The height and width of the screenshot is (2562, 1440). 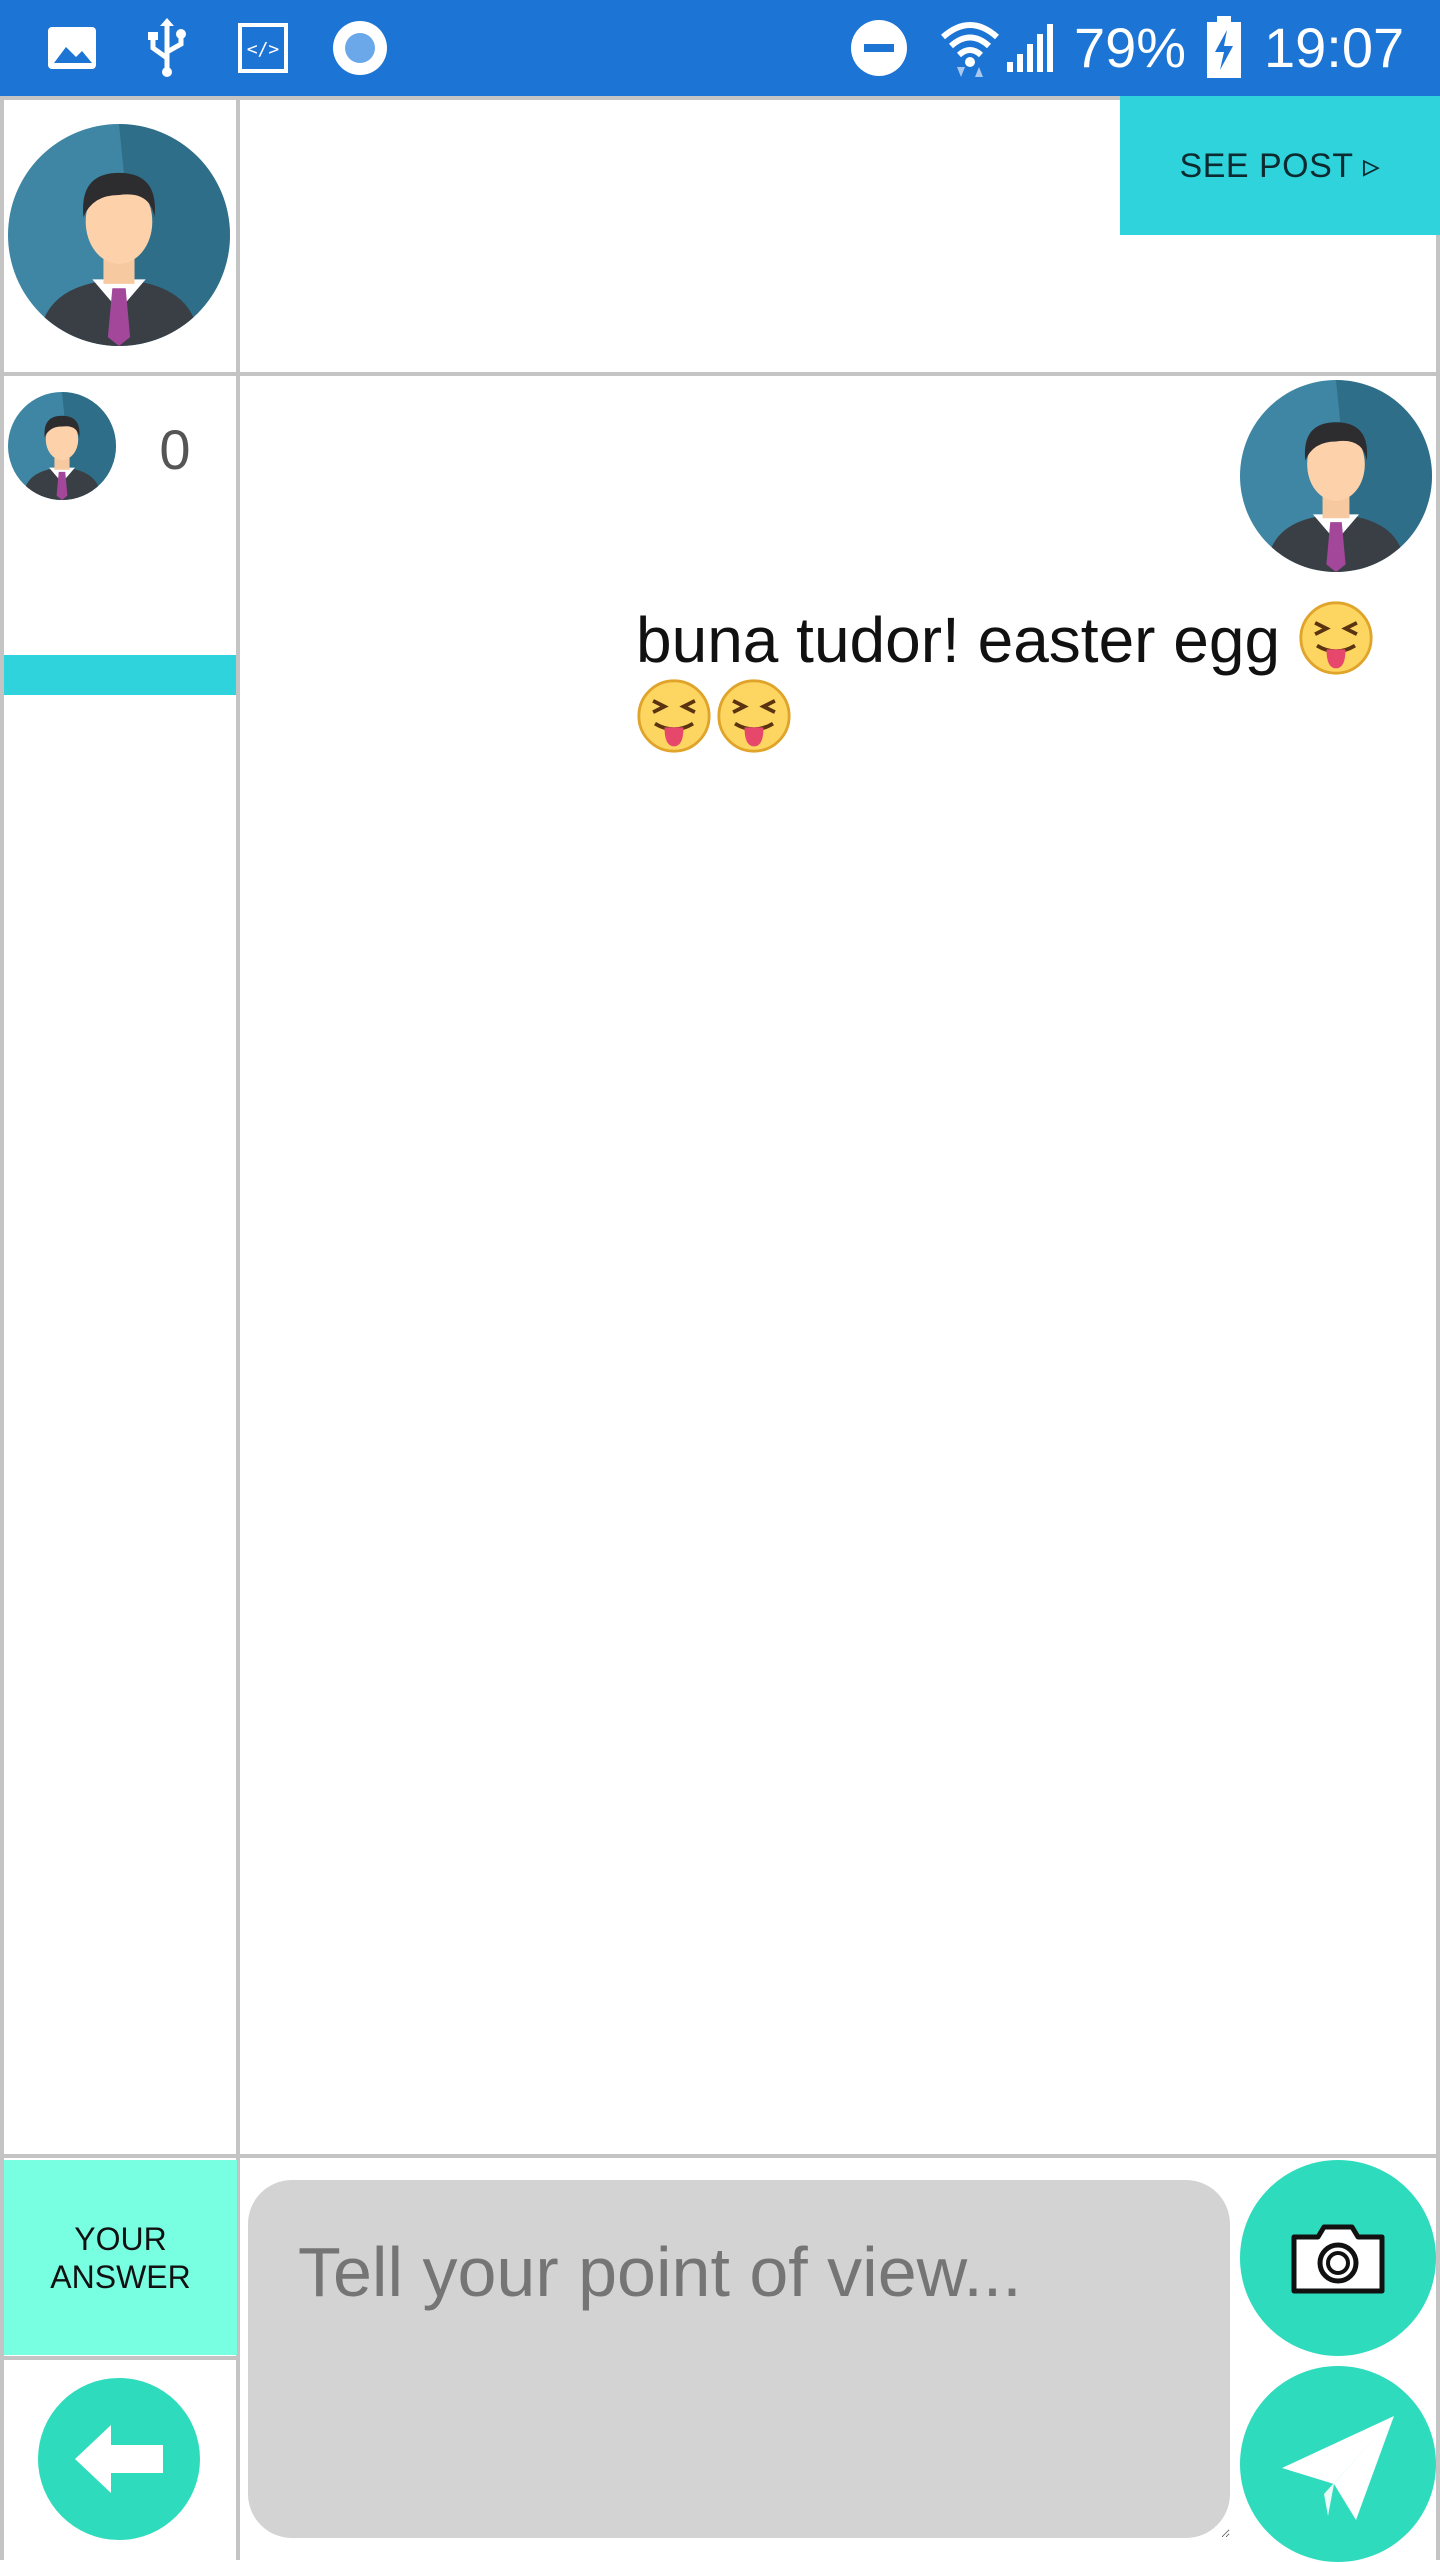 What do you see at coordinates (720, 374) in the screenshot?
I see `header-divider` at bounding box center [720, 374].